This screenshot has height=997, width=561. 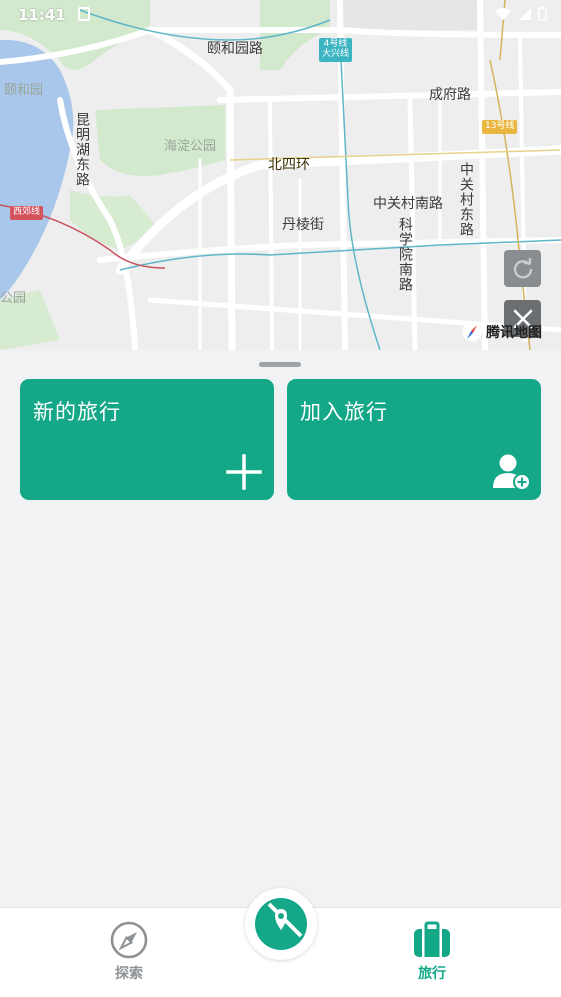 I want to click on plus-icon, so click(x=244, y=472).